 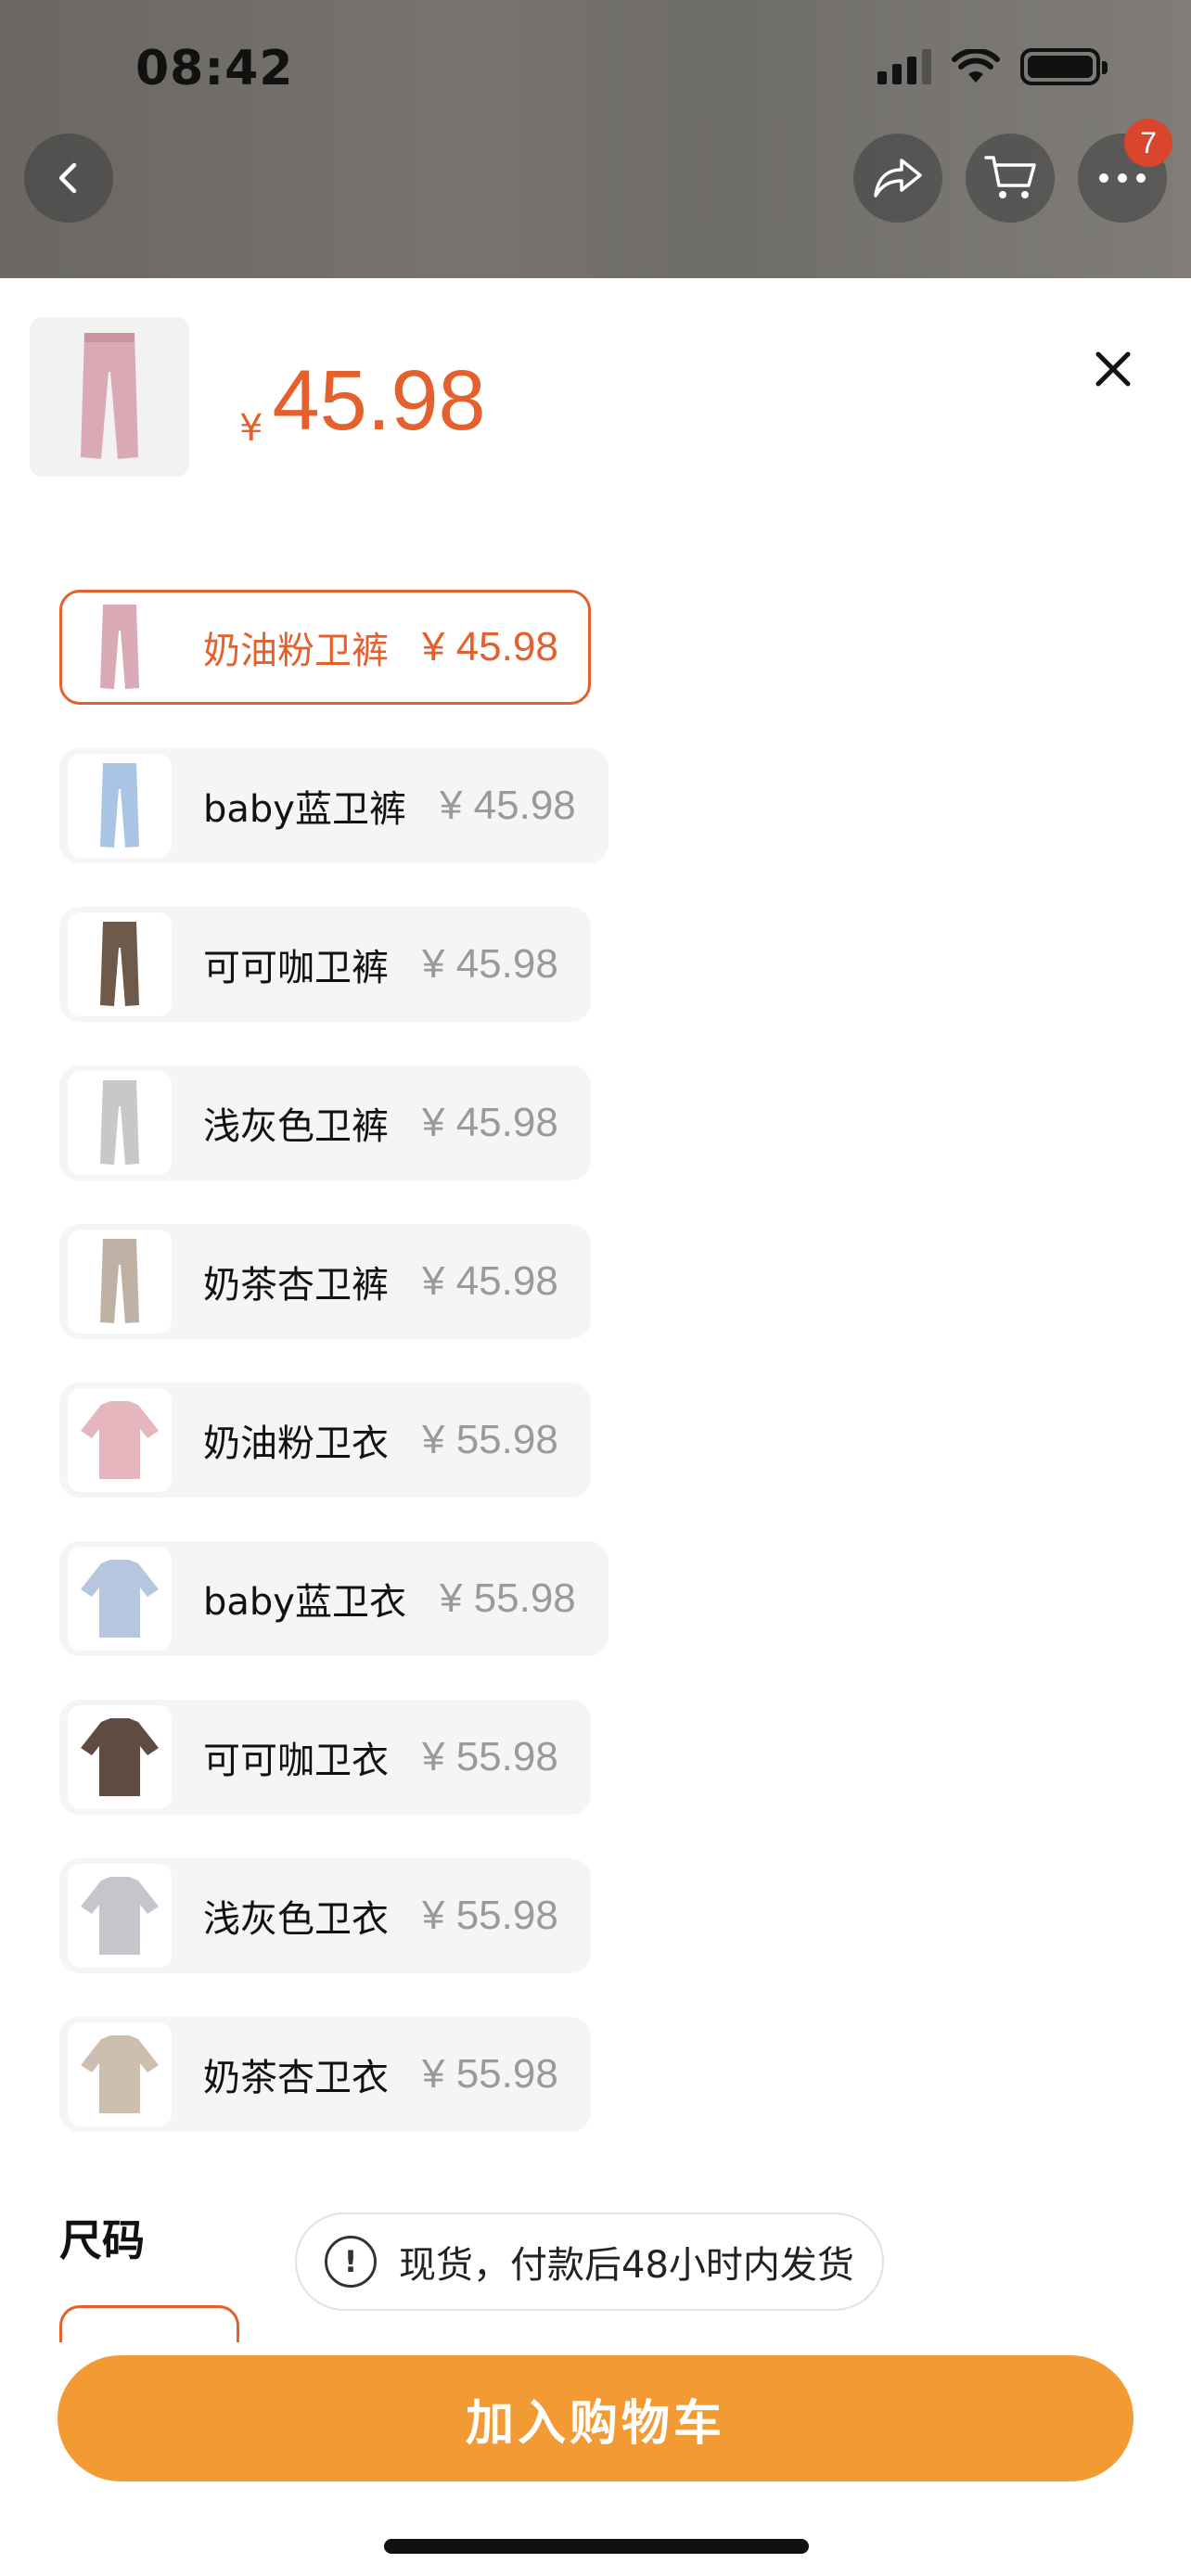 What do you see at coordinates (296, 968) in the screenshot?
I see `variant-name: 可可咖卫裤` at bounding box center [296, 968].